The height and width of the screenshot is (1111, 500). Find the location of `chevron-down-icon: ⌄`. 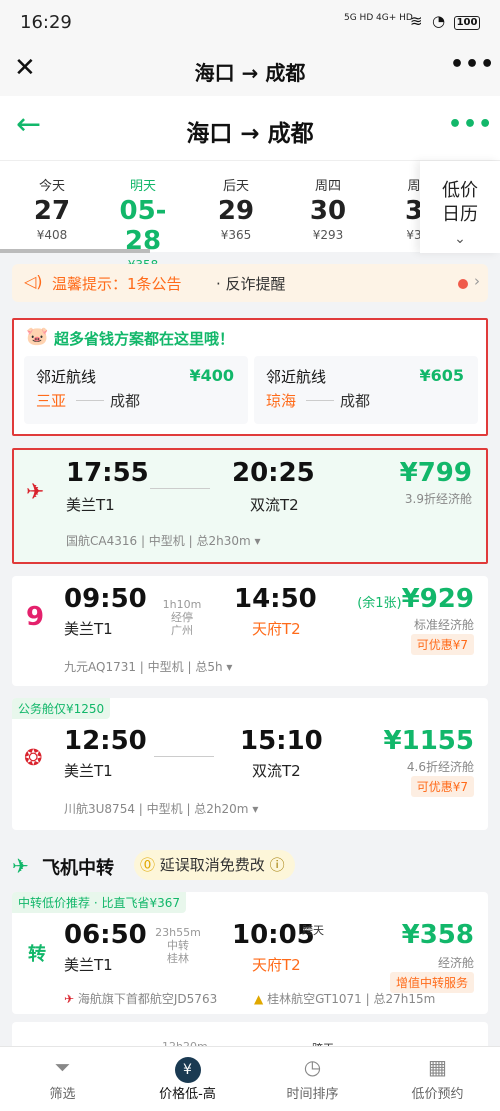

chevron-down-icon: ⌄ is located at coordinates (460, 239).